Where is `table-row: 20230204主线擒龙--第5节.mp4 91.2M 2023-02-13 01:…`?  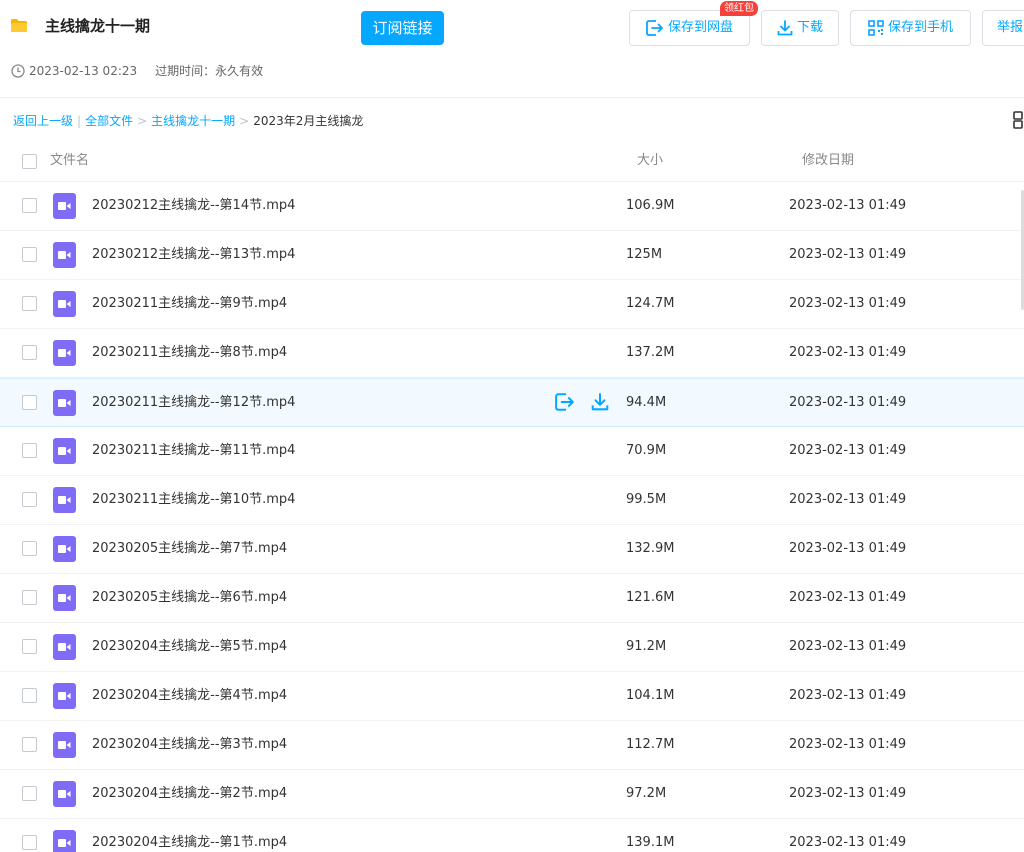 table-row: 20230204主线擒龙--第5节.mp4 91.2M 2023-02-13 01:… is located at coordinates (512, 647).